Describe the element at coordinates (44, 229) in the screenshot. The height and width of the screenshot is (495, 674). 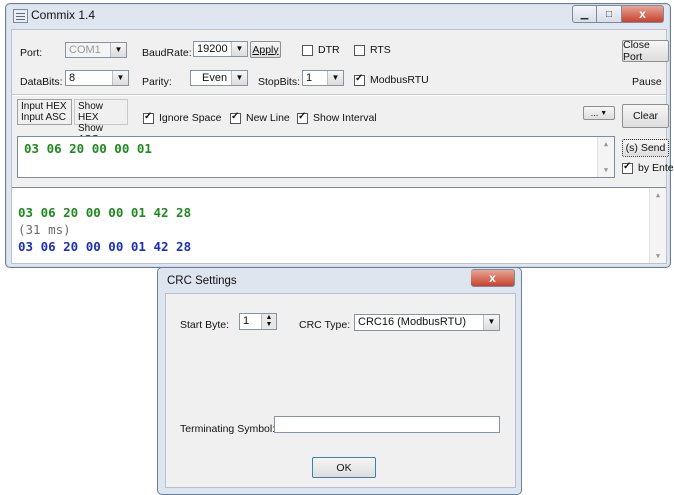
I see `output-line-interval: (31 ms)` at that location.